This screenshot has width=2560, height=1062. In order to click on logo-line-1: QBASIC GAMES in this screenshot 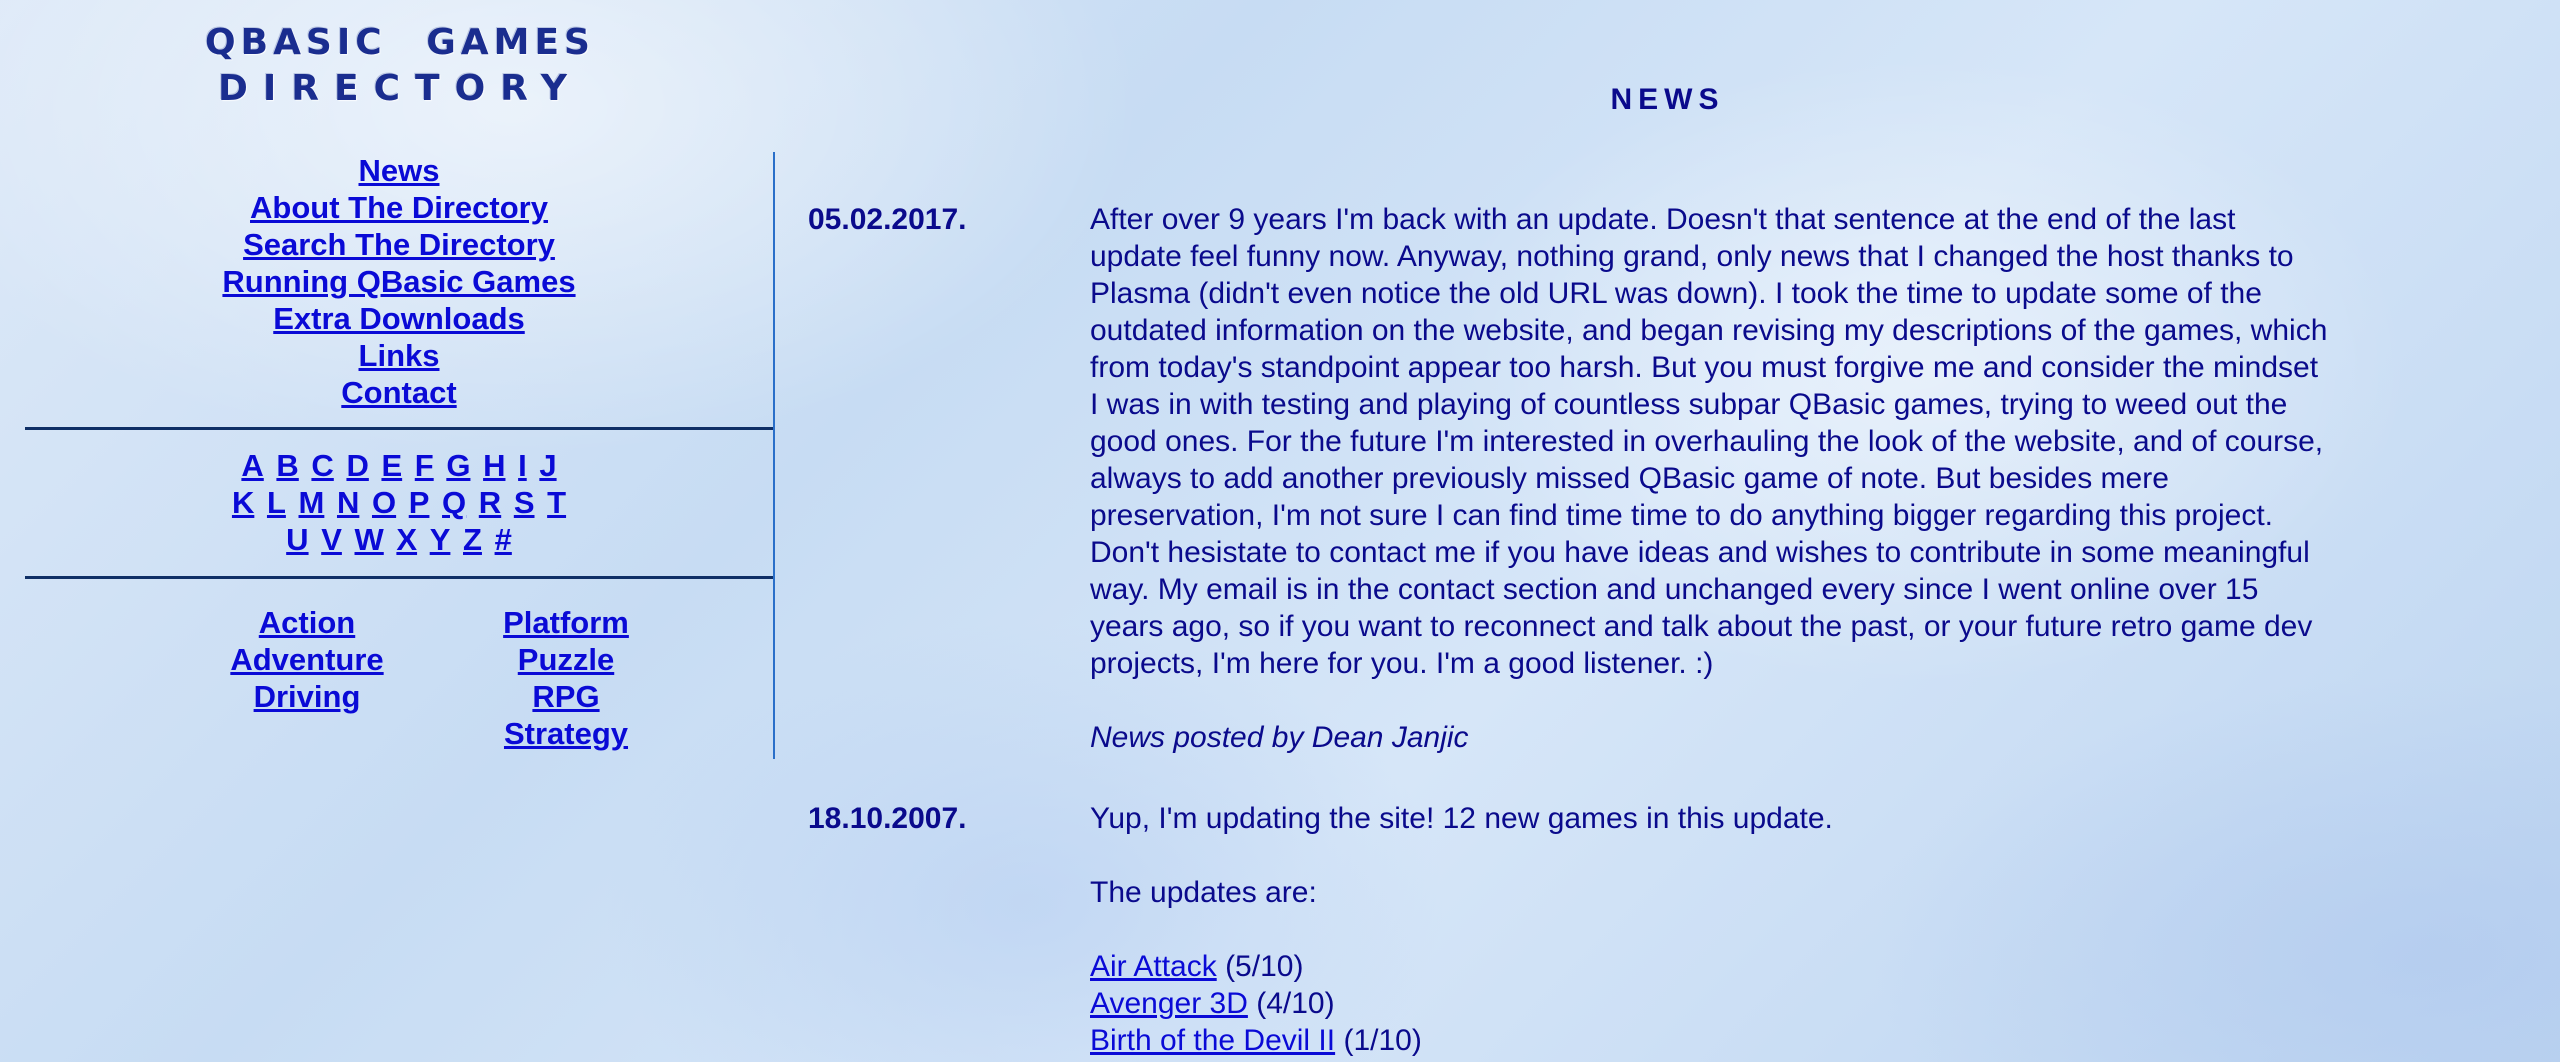, I will do `click(400, 42)`.